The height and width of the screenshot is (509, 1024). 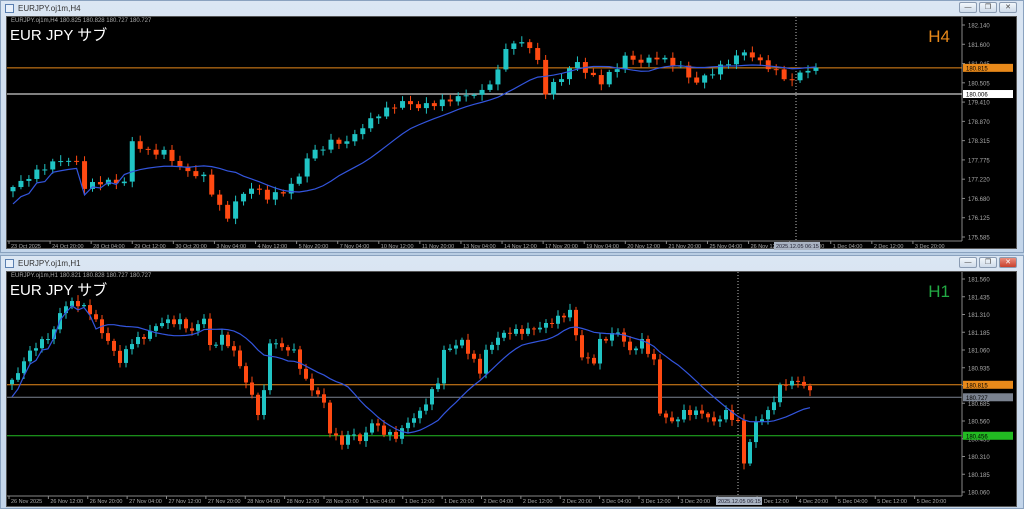 I want to click on time-tick-label: 26 Nov 20:00, so click(x=106, y=502).